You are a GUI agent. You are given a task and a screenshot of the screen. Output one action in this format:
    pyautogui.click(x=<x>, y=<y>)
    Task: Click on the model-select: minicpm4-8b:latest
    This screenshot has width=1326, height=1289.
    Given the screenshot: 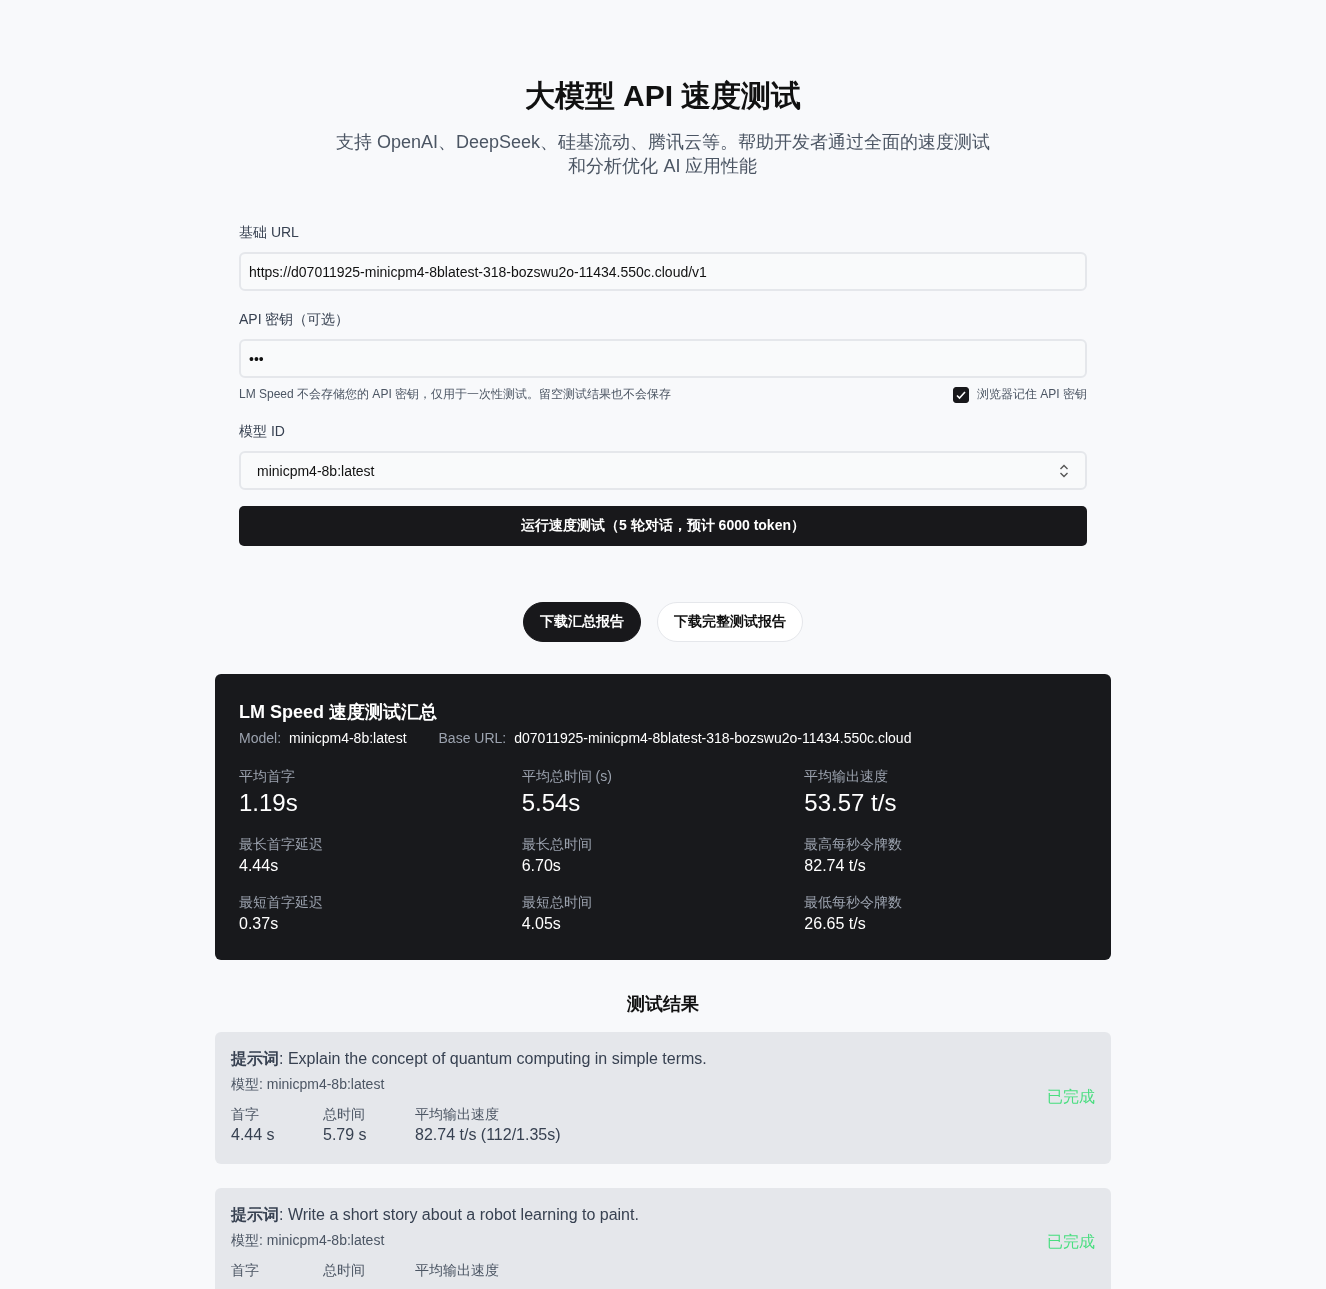 What is the action you would take?
    pyautogui.click(x=663, y=470)
    